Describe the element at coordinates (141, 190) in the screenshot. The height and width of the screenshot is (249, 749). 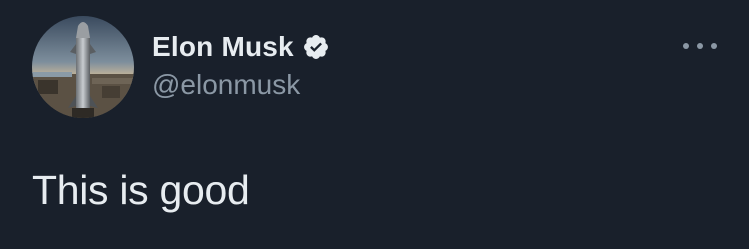
I see `tweet-text: This is good` at that location.